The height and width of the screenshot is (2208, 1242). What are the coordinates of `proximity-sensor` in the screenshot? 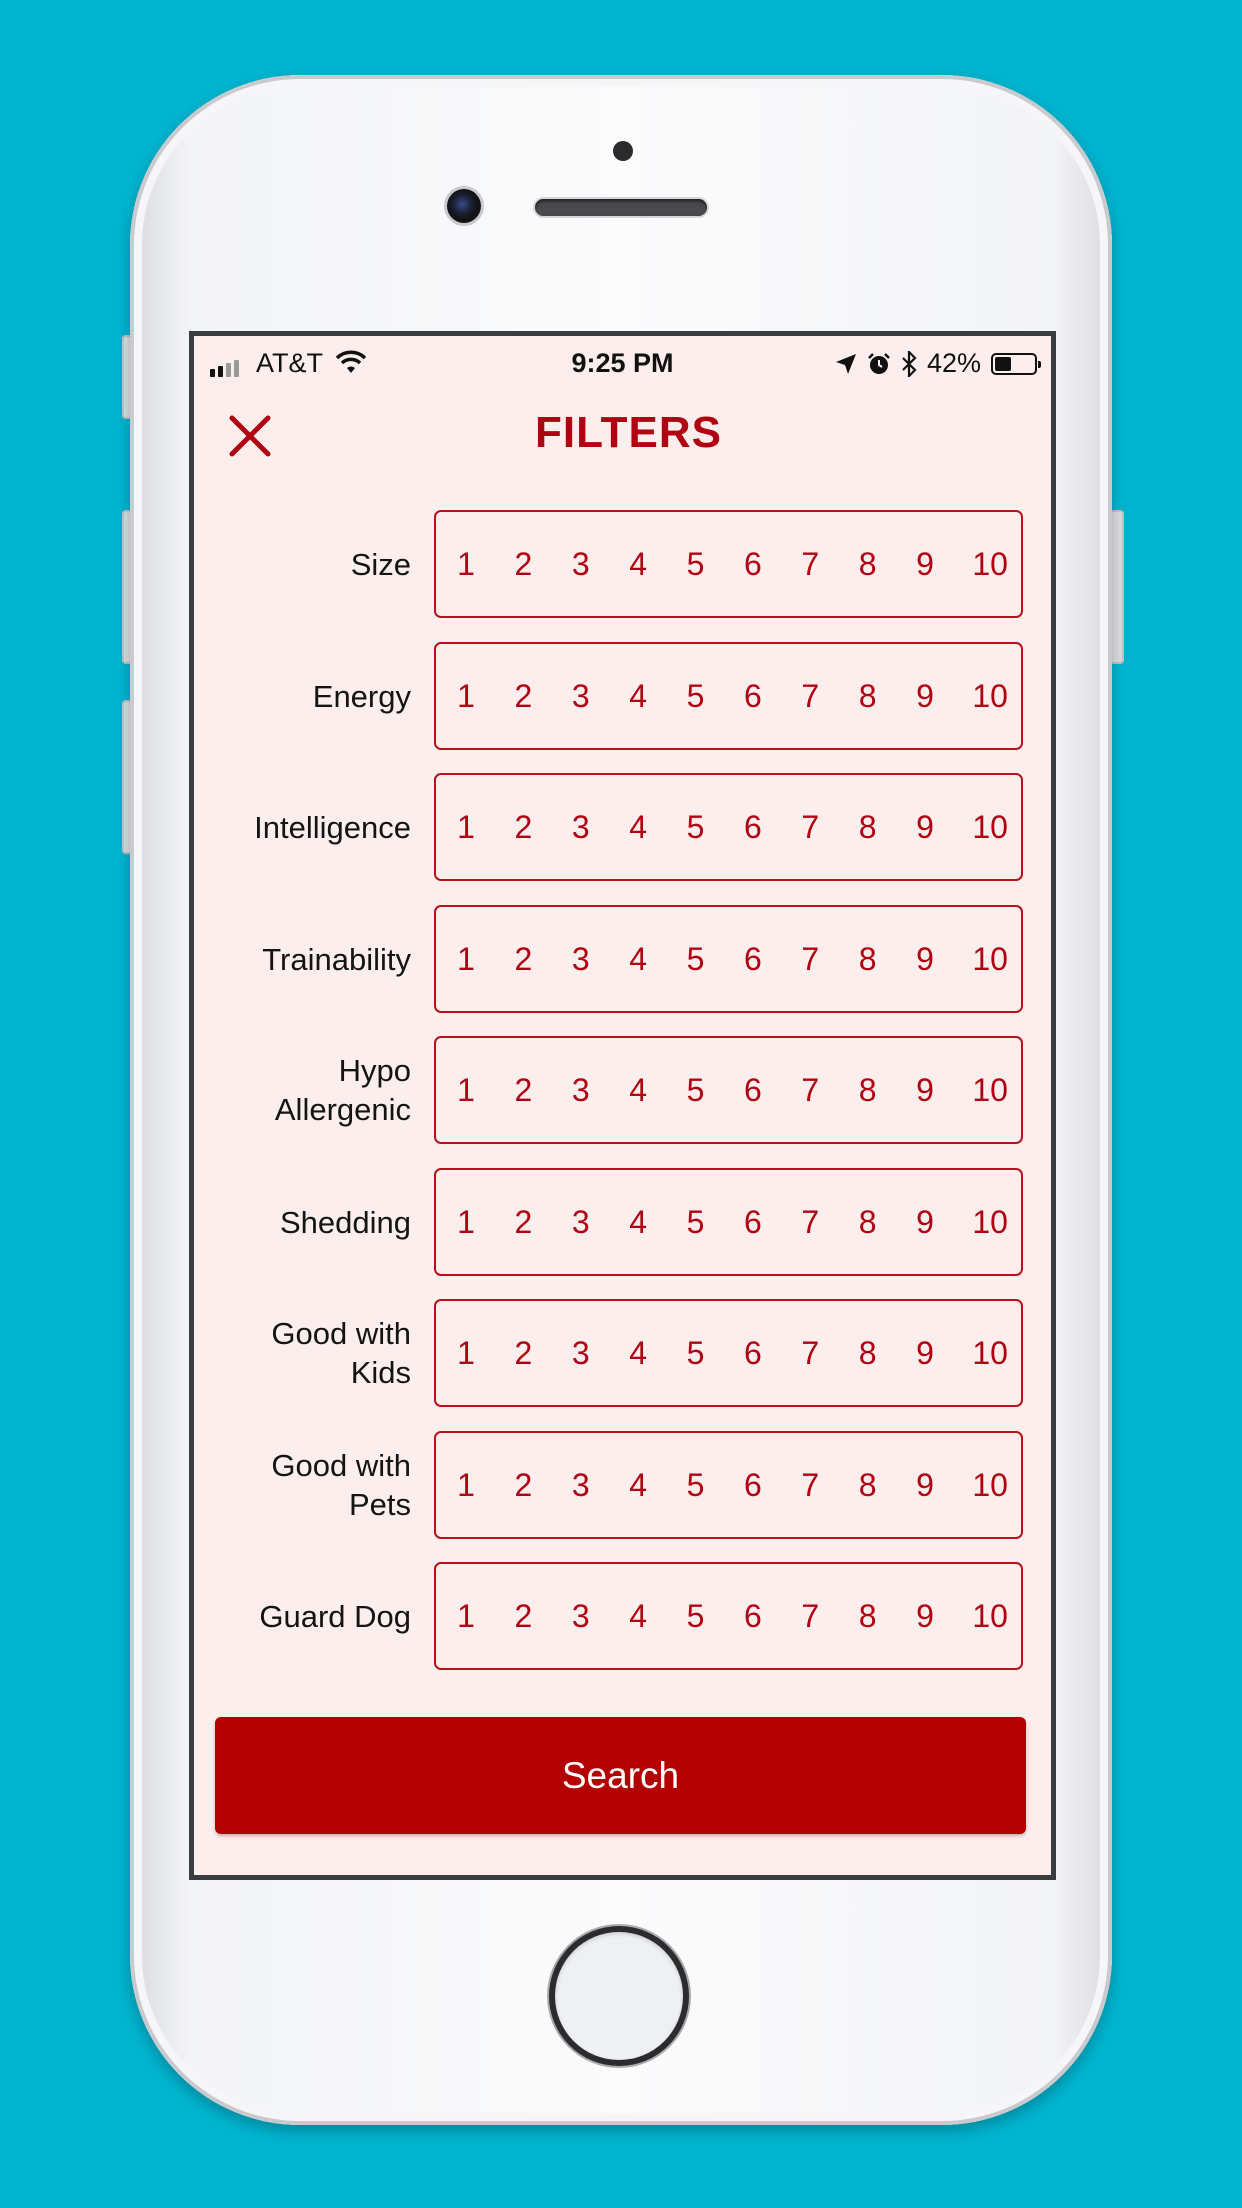 It's located at (623, 151).